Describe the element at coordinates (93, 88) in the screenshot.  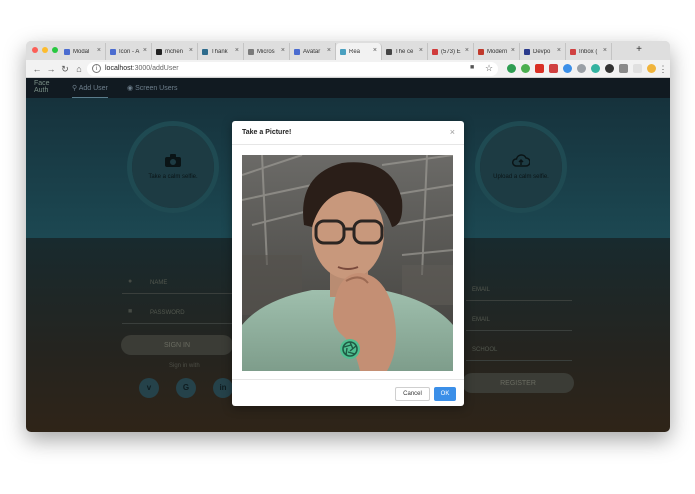
I see `tab-add-user-label: Add User` at that location.